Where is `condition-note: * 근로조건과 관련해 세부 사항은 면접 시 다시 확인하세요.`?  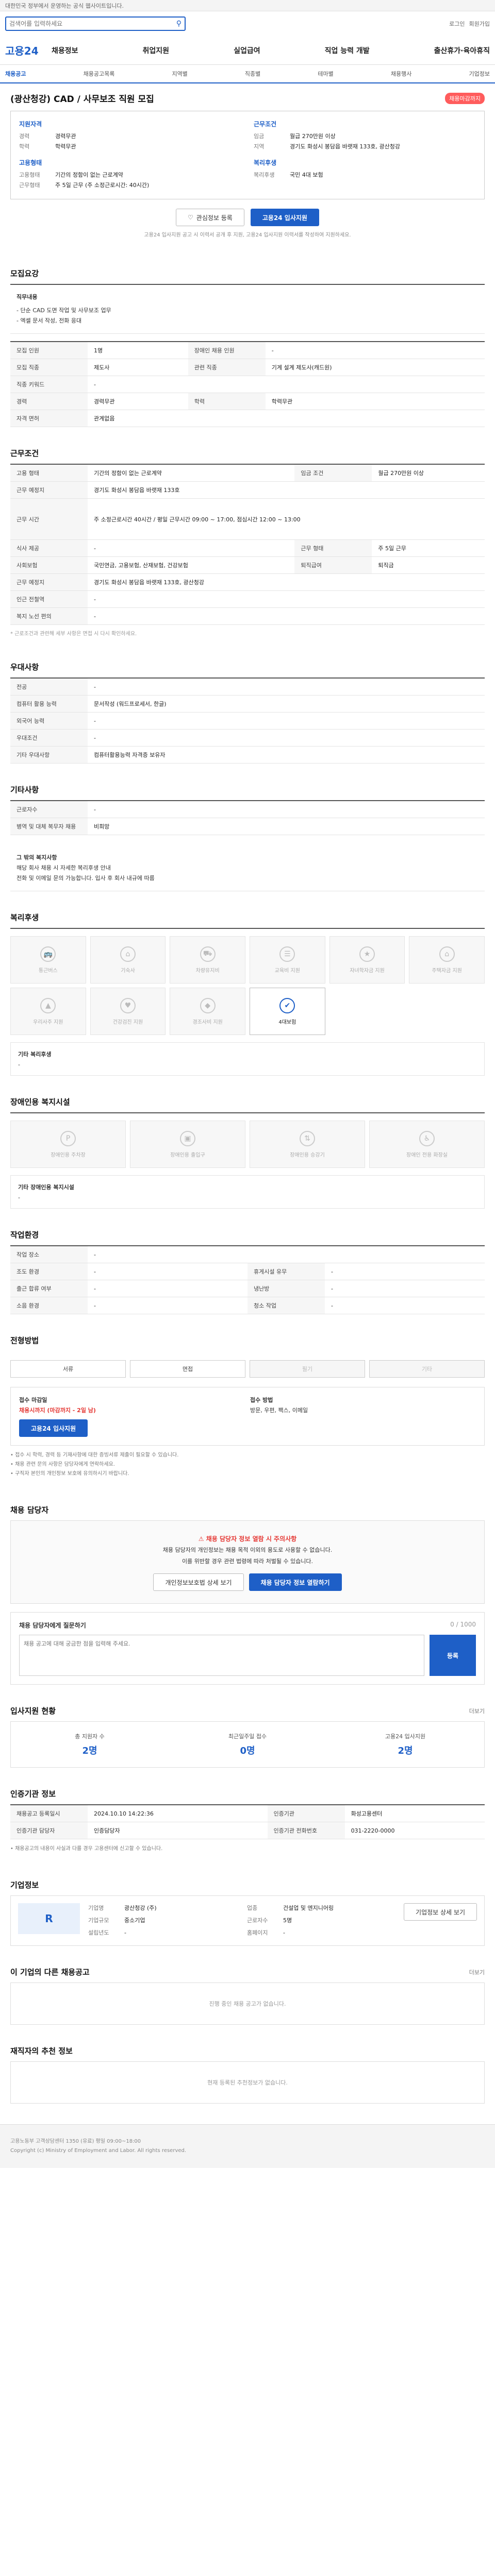
condition-note: * 근로조건과 관련해 세부 사항은 면접 시 다시 확인하세요. is located at coordinates (74, 634).